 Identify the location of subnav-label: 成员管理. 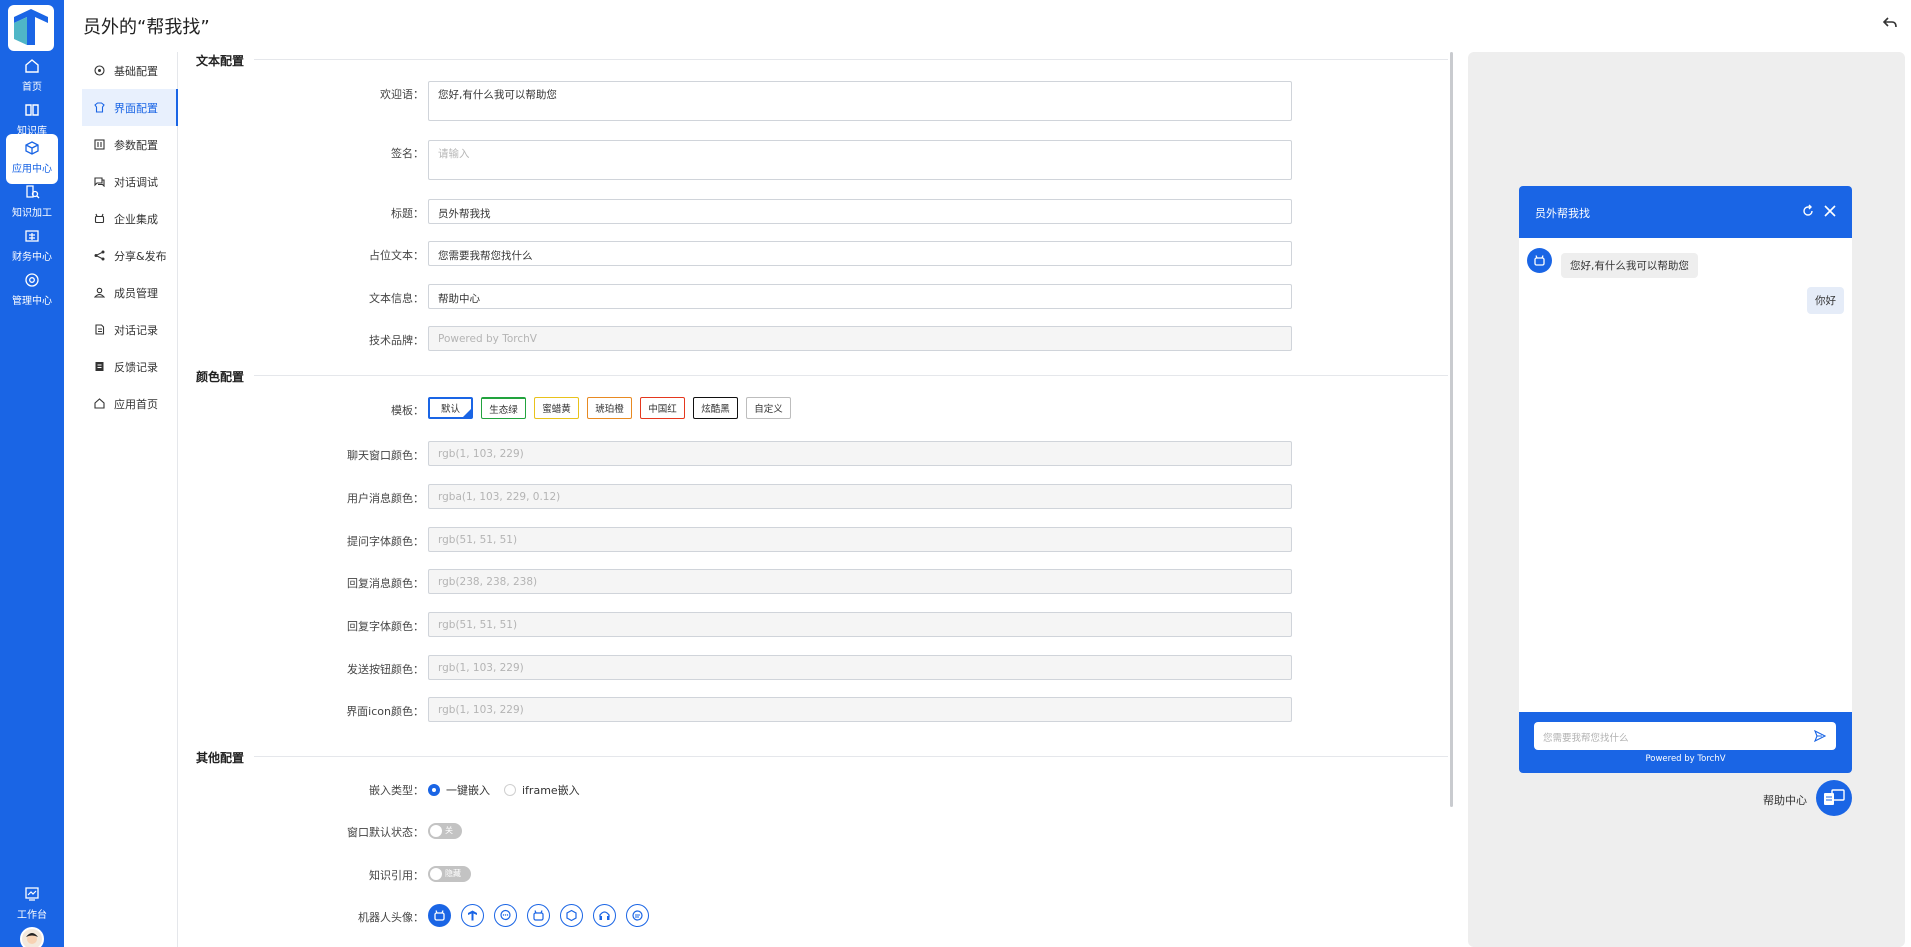
(136, 293).